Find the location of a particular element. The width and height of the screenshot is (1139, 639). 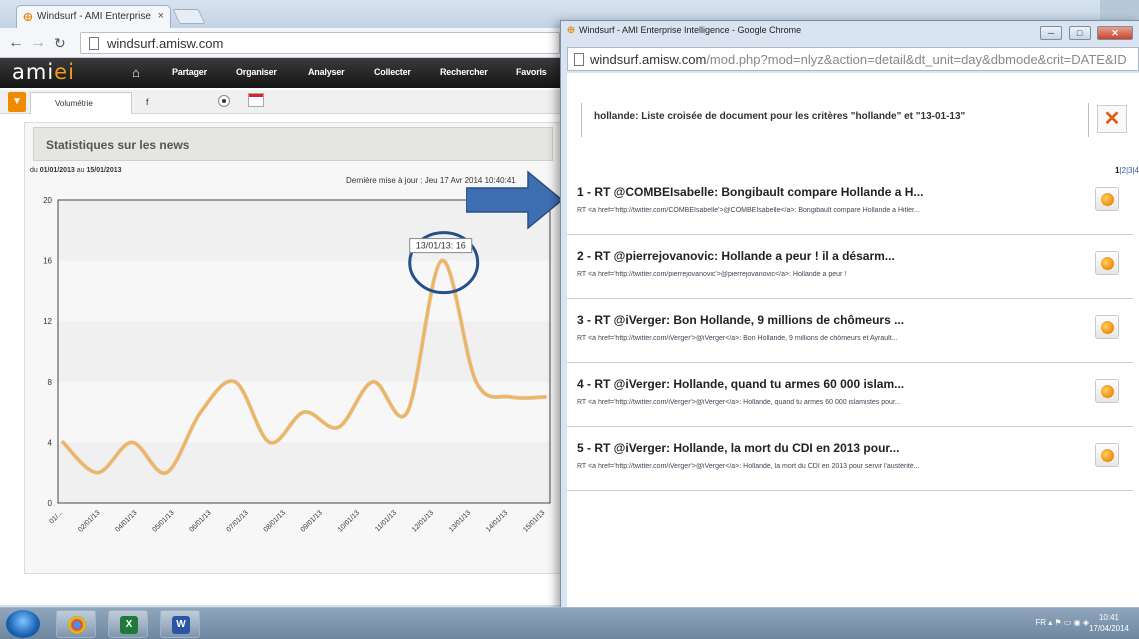

tab-volumetrie: Volumétrie is located at coordinates (81, 103).